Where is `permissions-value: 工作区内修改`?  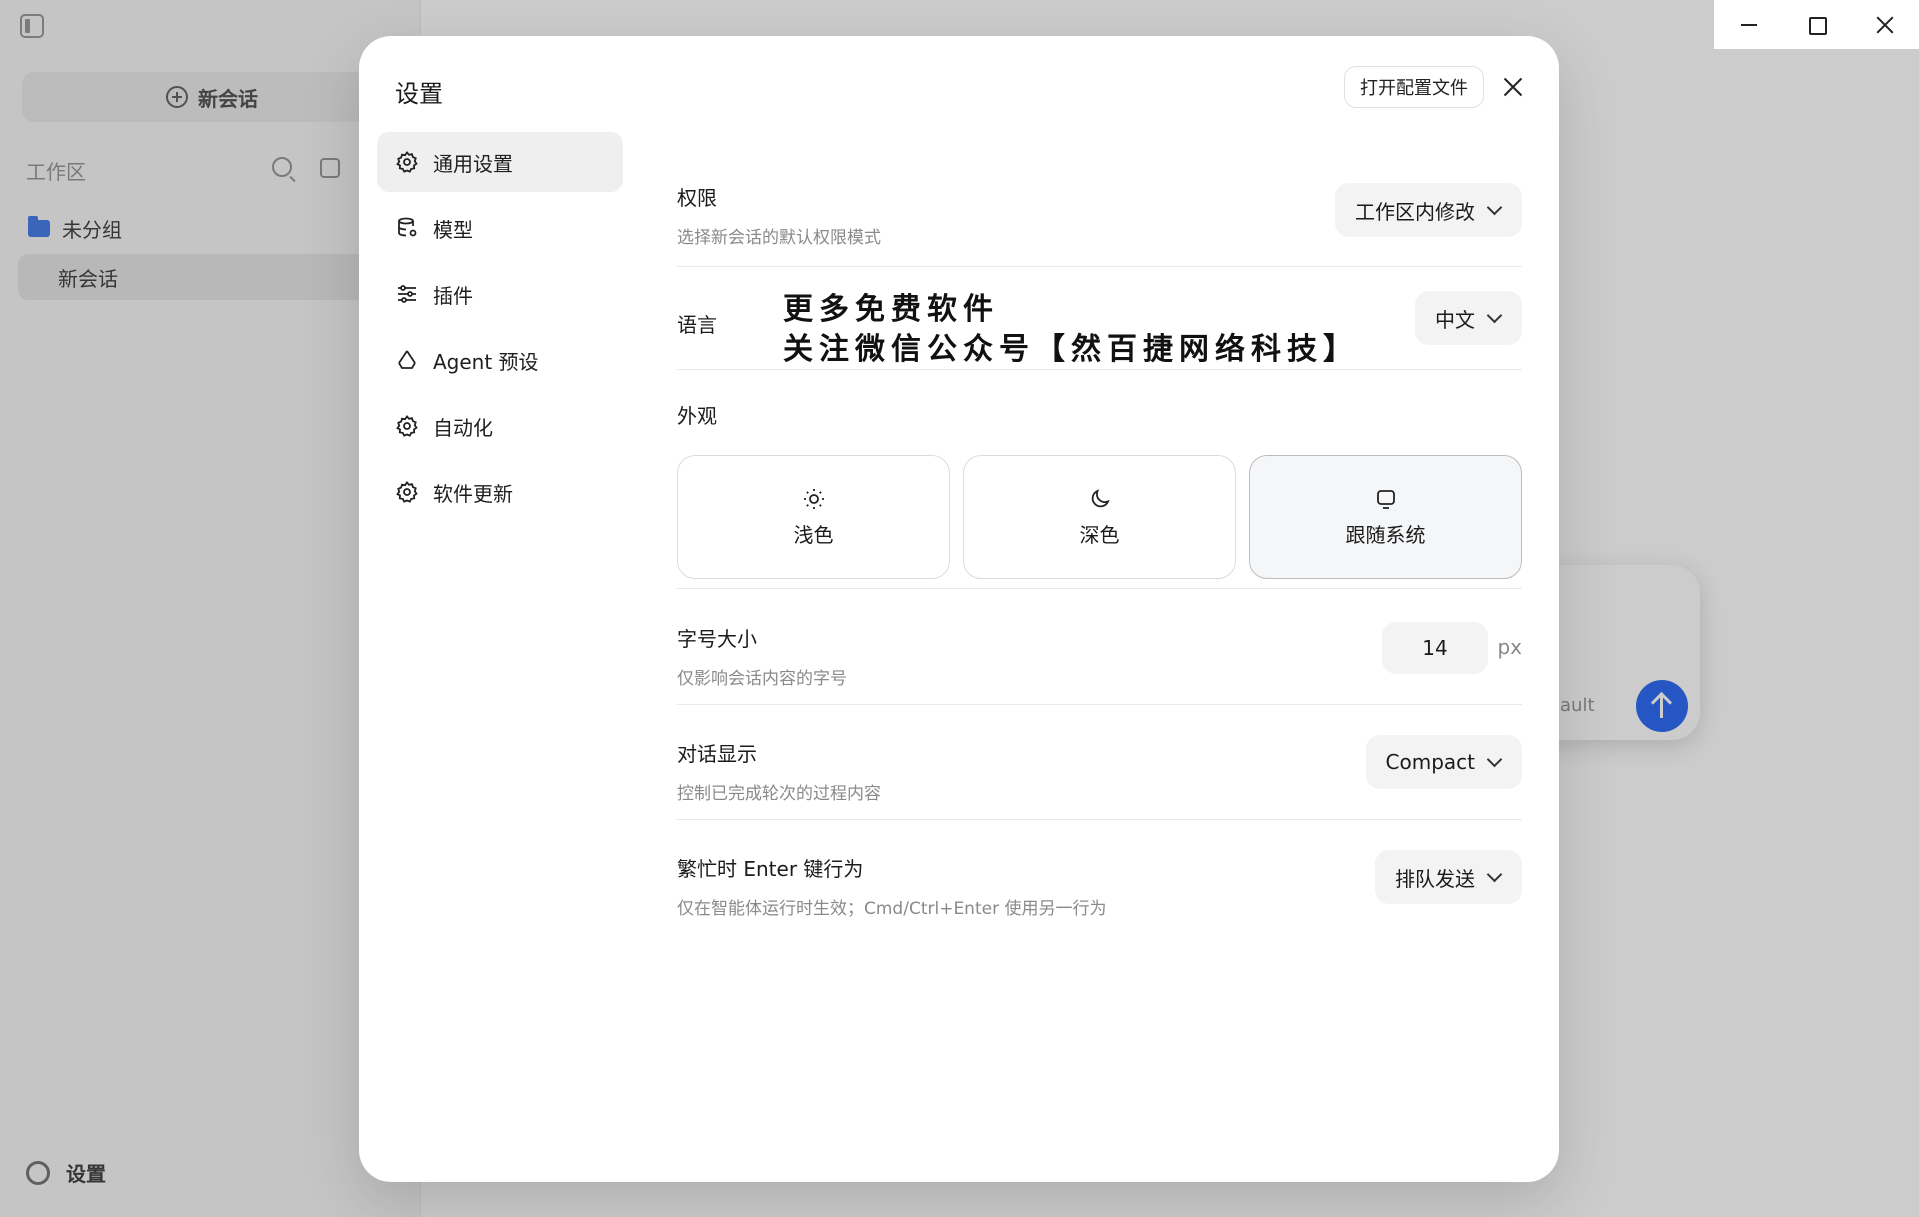 permissions-value: 工作区内修改 is located at coordinates (1415, 211).